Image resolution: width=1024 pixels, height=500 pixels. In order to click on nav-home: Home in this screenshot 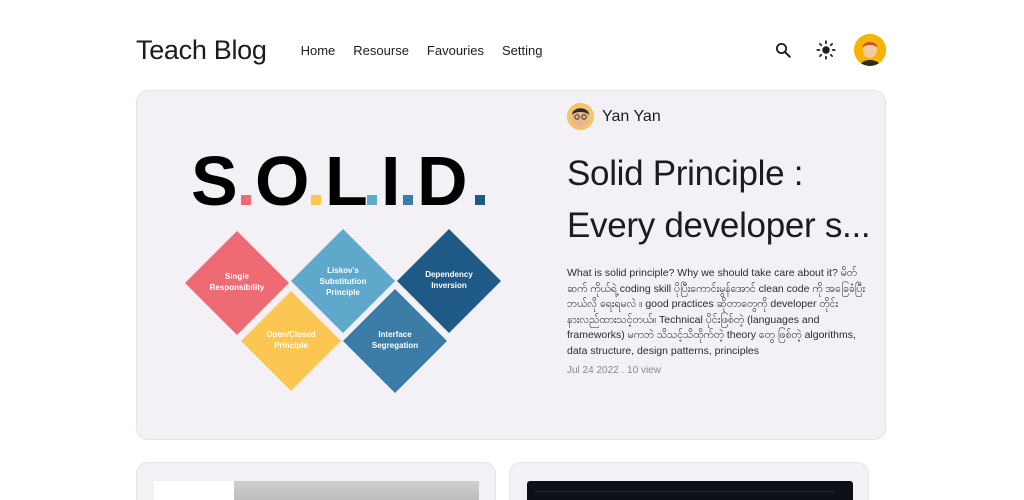, I will do `click(318, 50)`.